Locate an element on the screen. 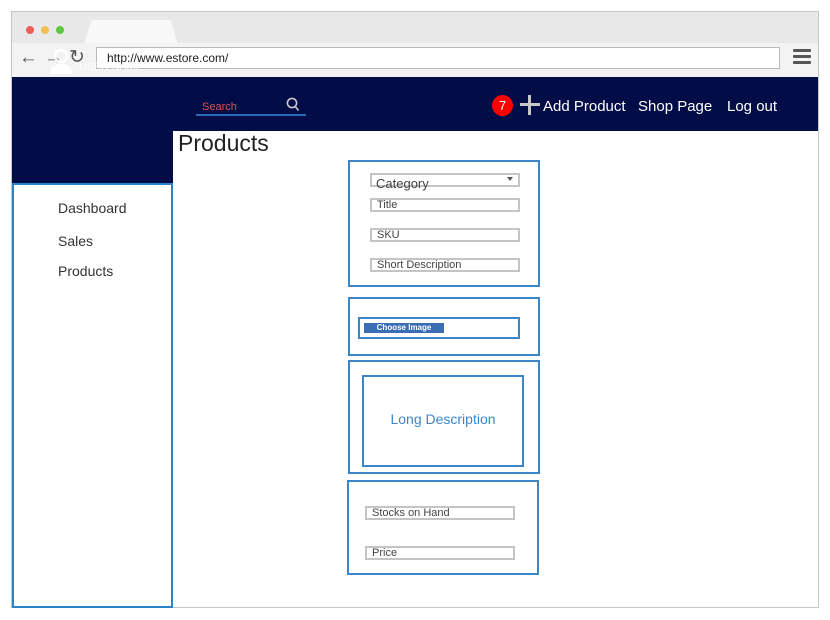  inventory-panel: Stocks on Hand Price is located at coordinates (443, 527).